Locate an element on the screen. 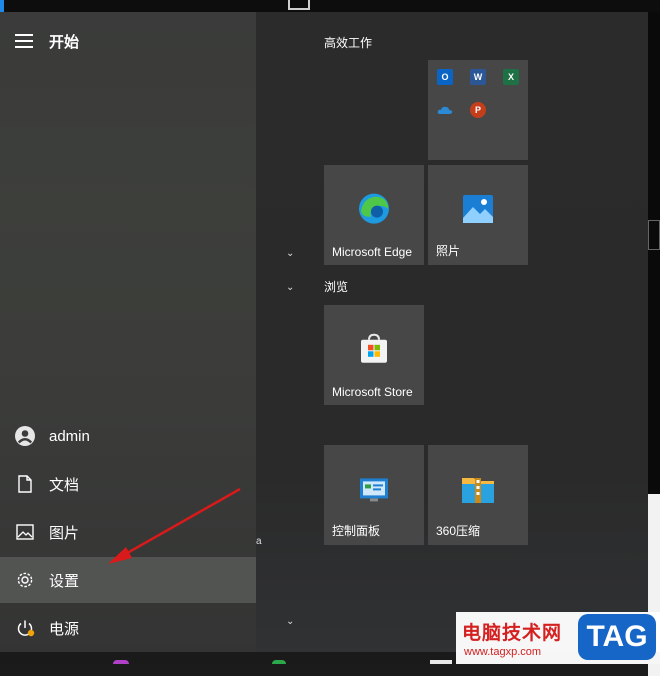 This screenshot has height=676, width=660. watermark-url: www.tagxp.com is located at coordinates (503, 652).